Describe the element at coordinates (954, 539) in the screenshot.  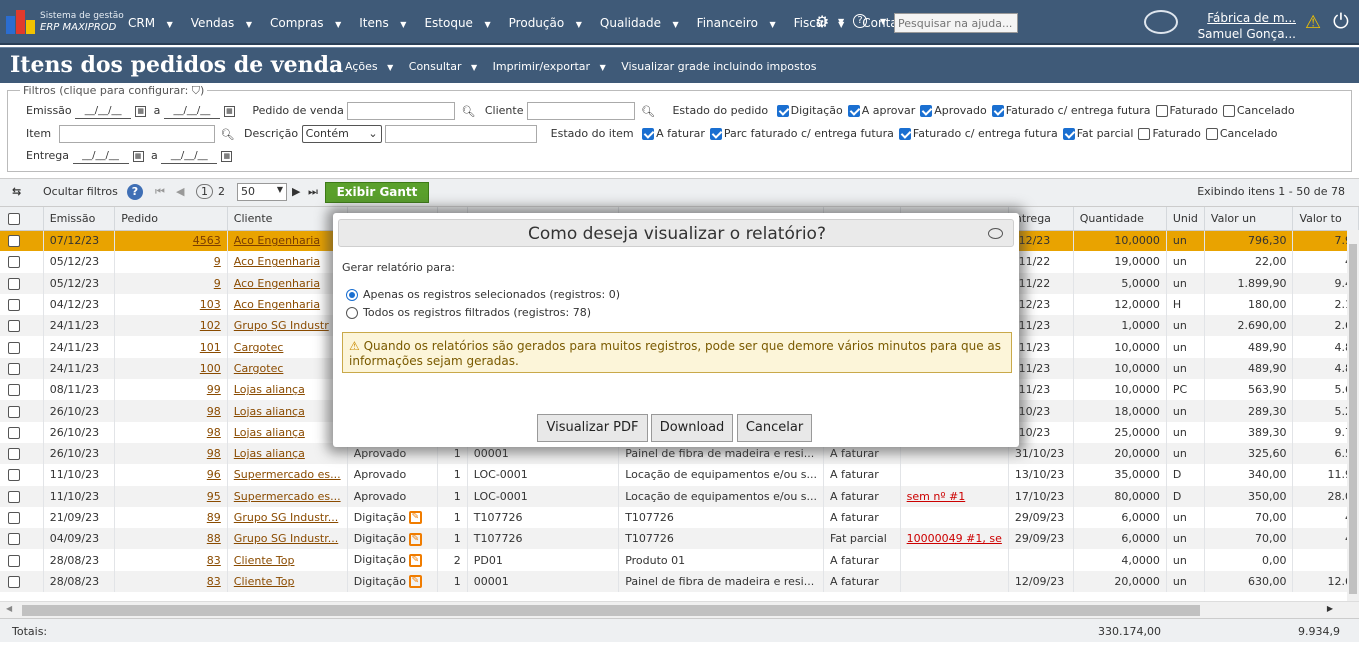
I see `cell-nf: 10000049 #1, se` at that location.